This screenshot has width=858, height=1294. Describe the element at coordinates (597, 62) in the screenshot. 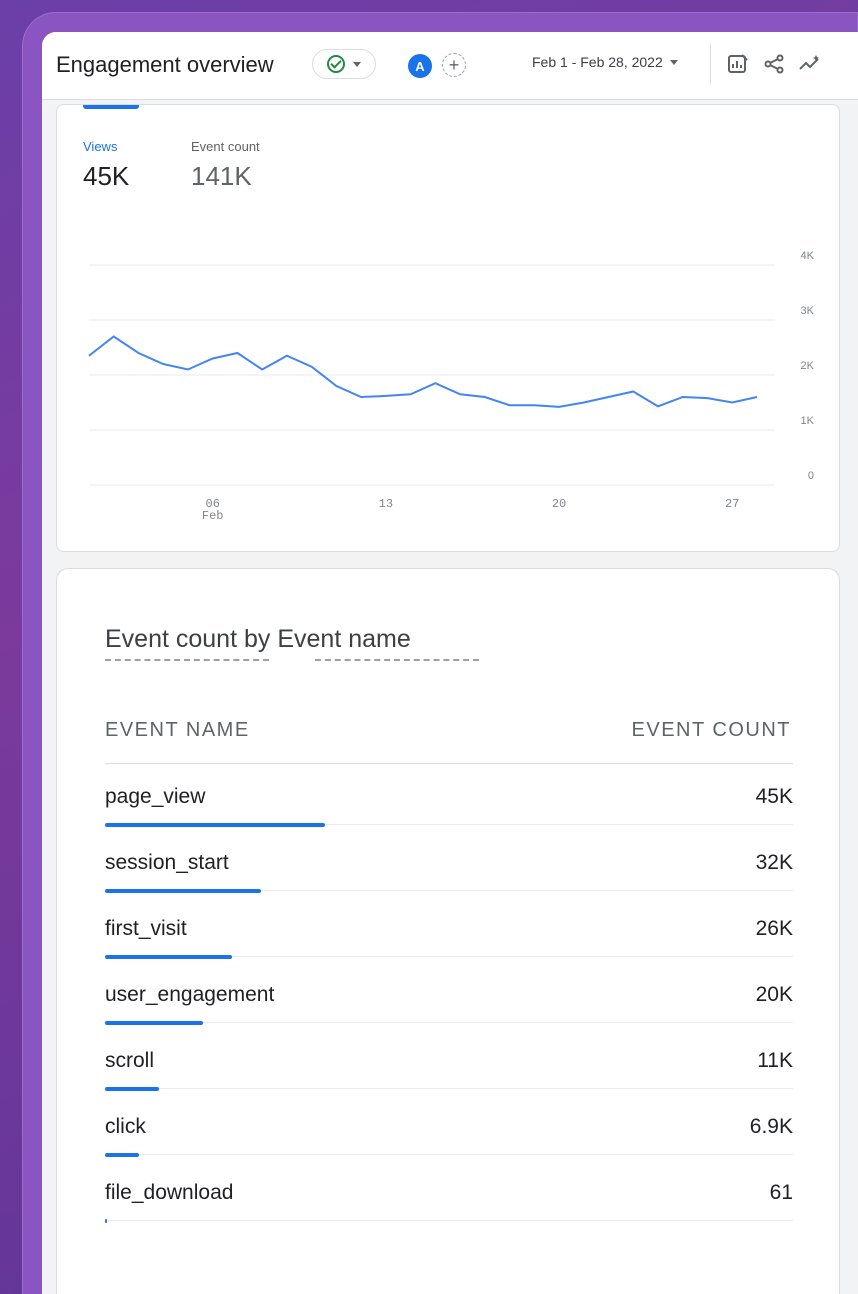

I see `date-range-label: Feb 1 - Feb 28, 2022` at that location.